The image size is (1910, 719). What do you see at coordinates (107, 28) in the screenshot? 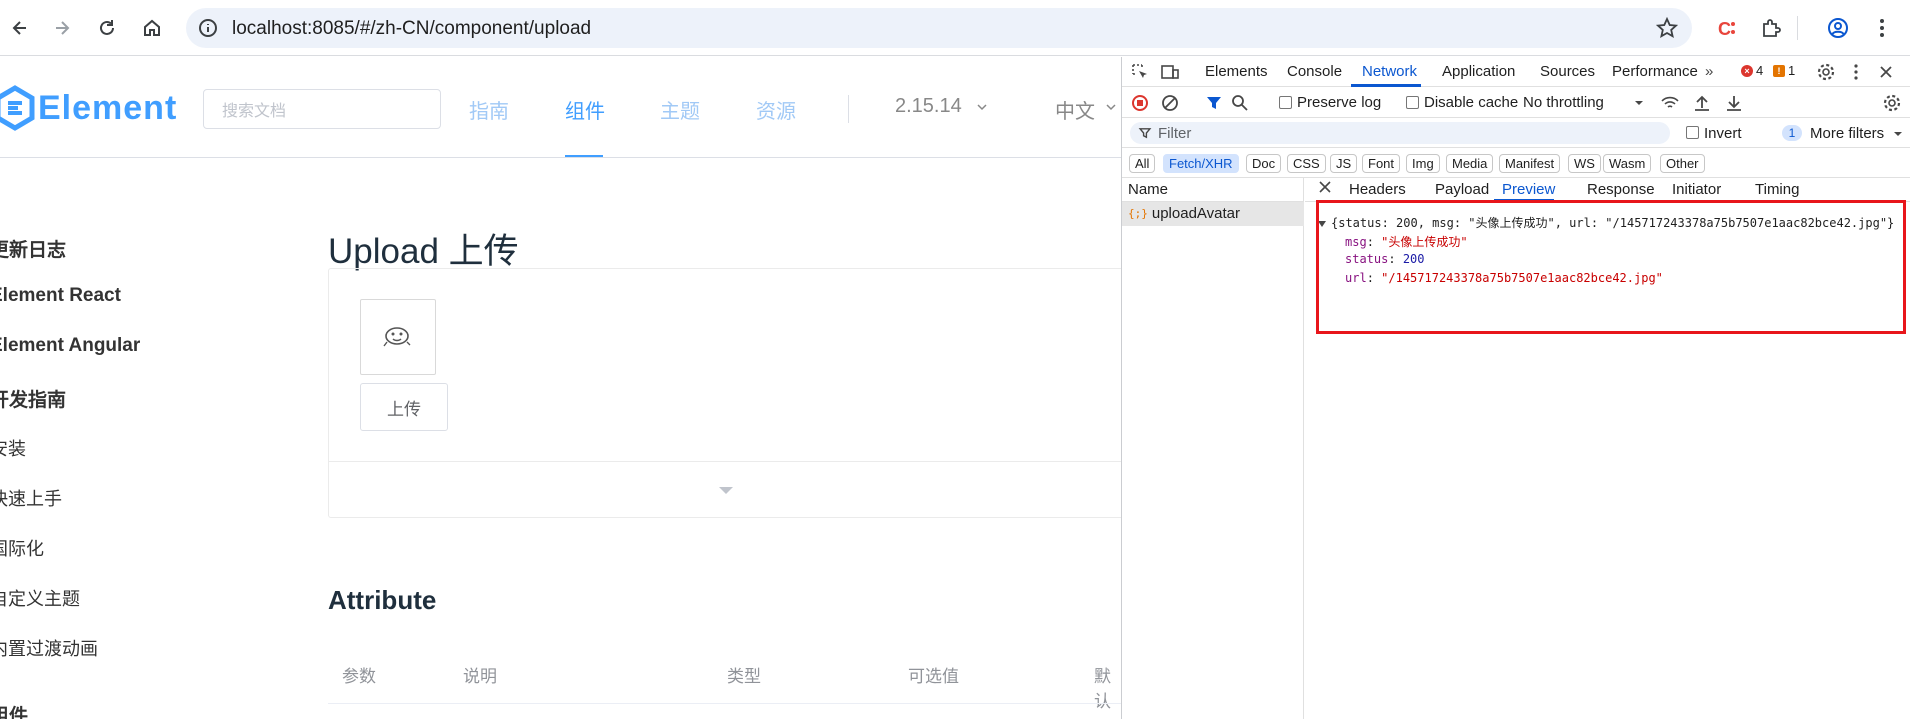
I see `reload-button` at bounding box center [107, 28].